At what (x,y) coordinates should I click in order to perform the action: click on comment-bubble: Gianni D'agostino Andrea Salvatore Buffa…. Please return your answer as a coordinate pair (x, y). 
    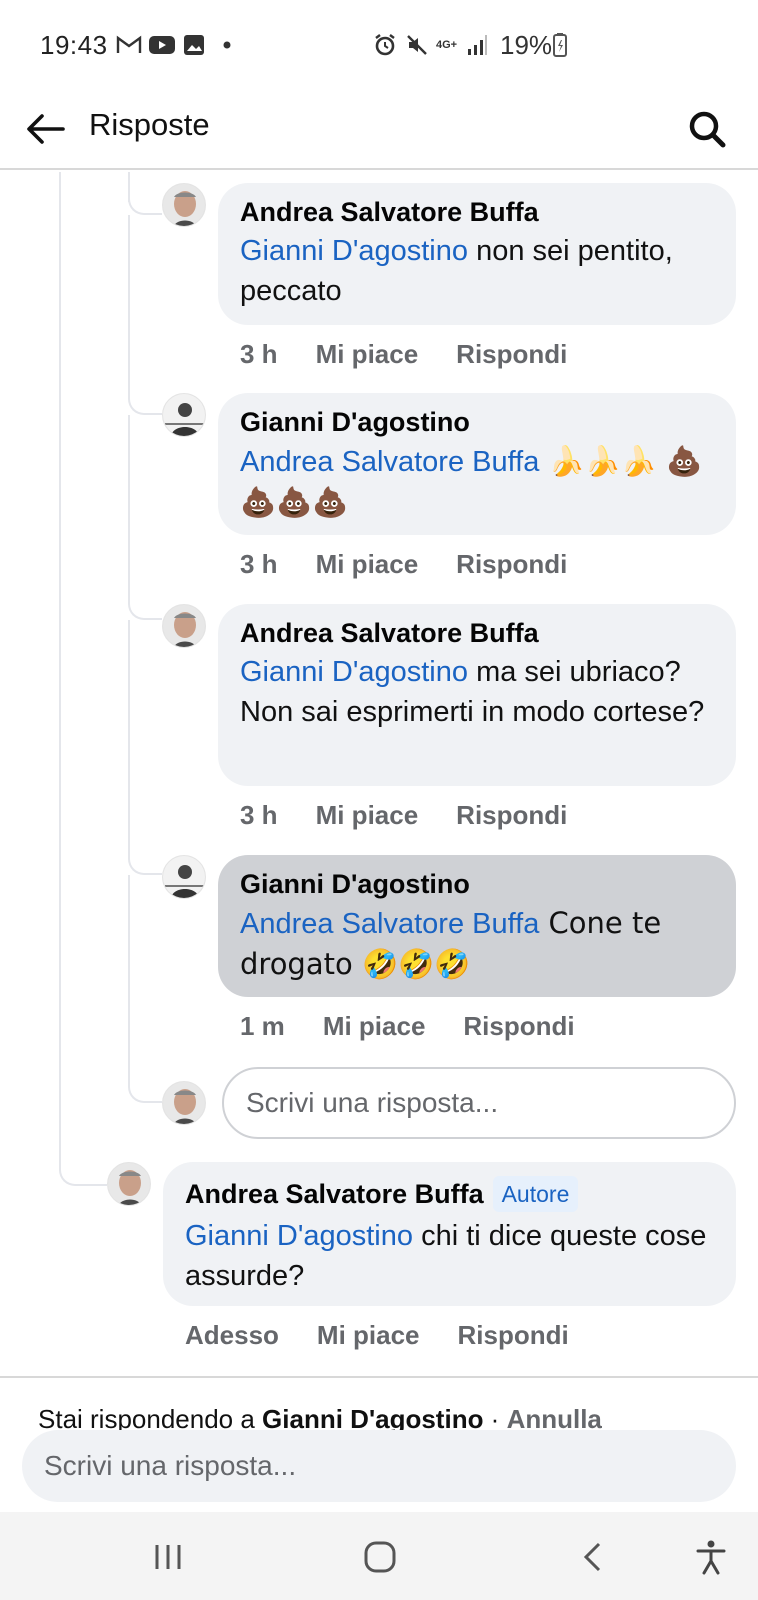
    Looking at the image, I should click on (477, 464).